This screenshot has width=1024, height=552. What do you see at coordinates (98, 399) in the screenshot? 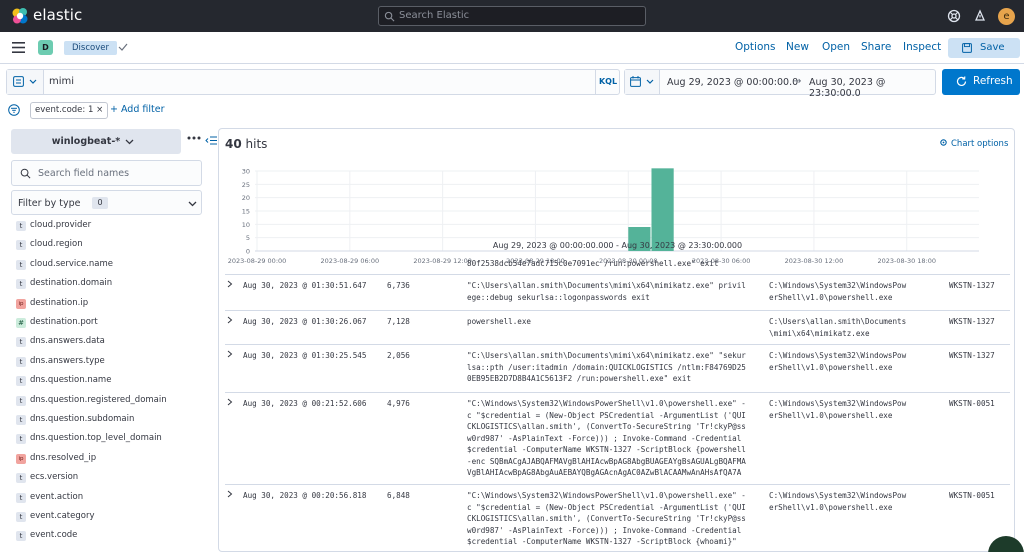
I see `field-name: dns.question.registered_domain` at bounding box center [98, 399].